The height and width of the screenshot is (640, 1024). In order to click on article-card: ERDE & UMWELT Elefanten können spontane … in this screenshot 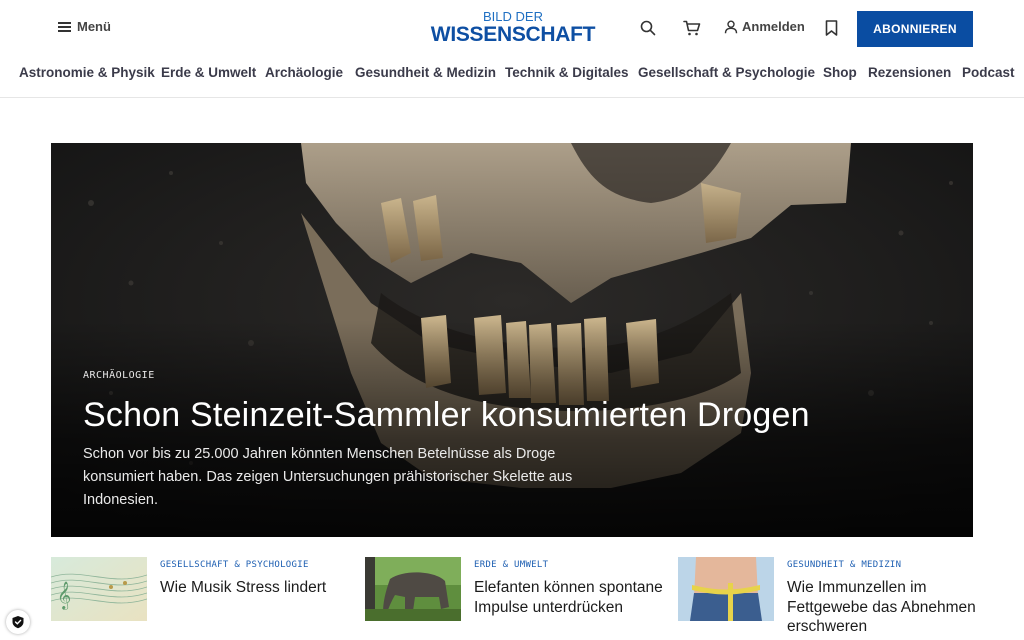, I will do `click(515, 592)`.